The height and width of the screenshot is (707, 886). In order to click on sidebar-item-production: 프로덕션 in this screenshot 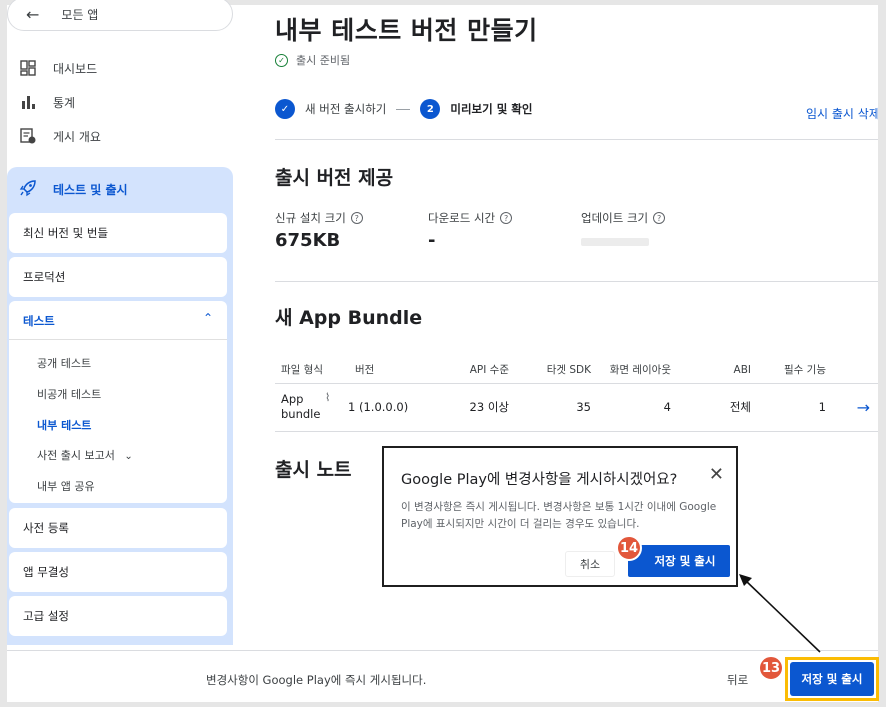, I will do `click(118, 277)`.